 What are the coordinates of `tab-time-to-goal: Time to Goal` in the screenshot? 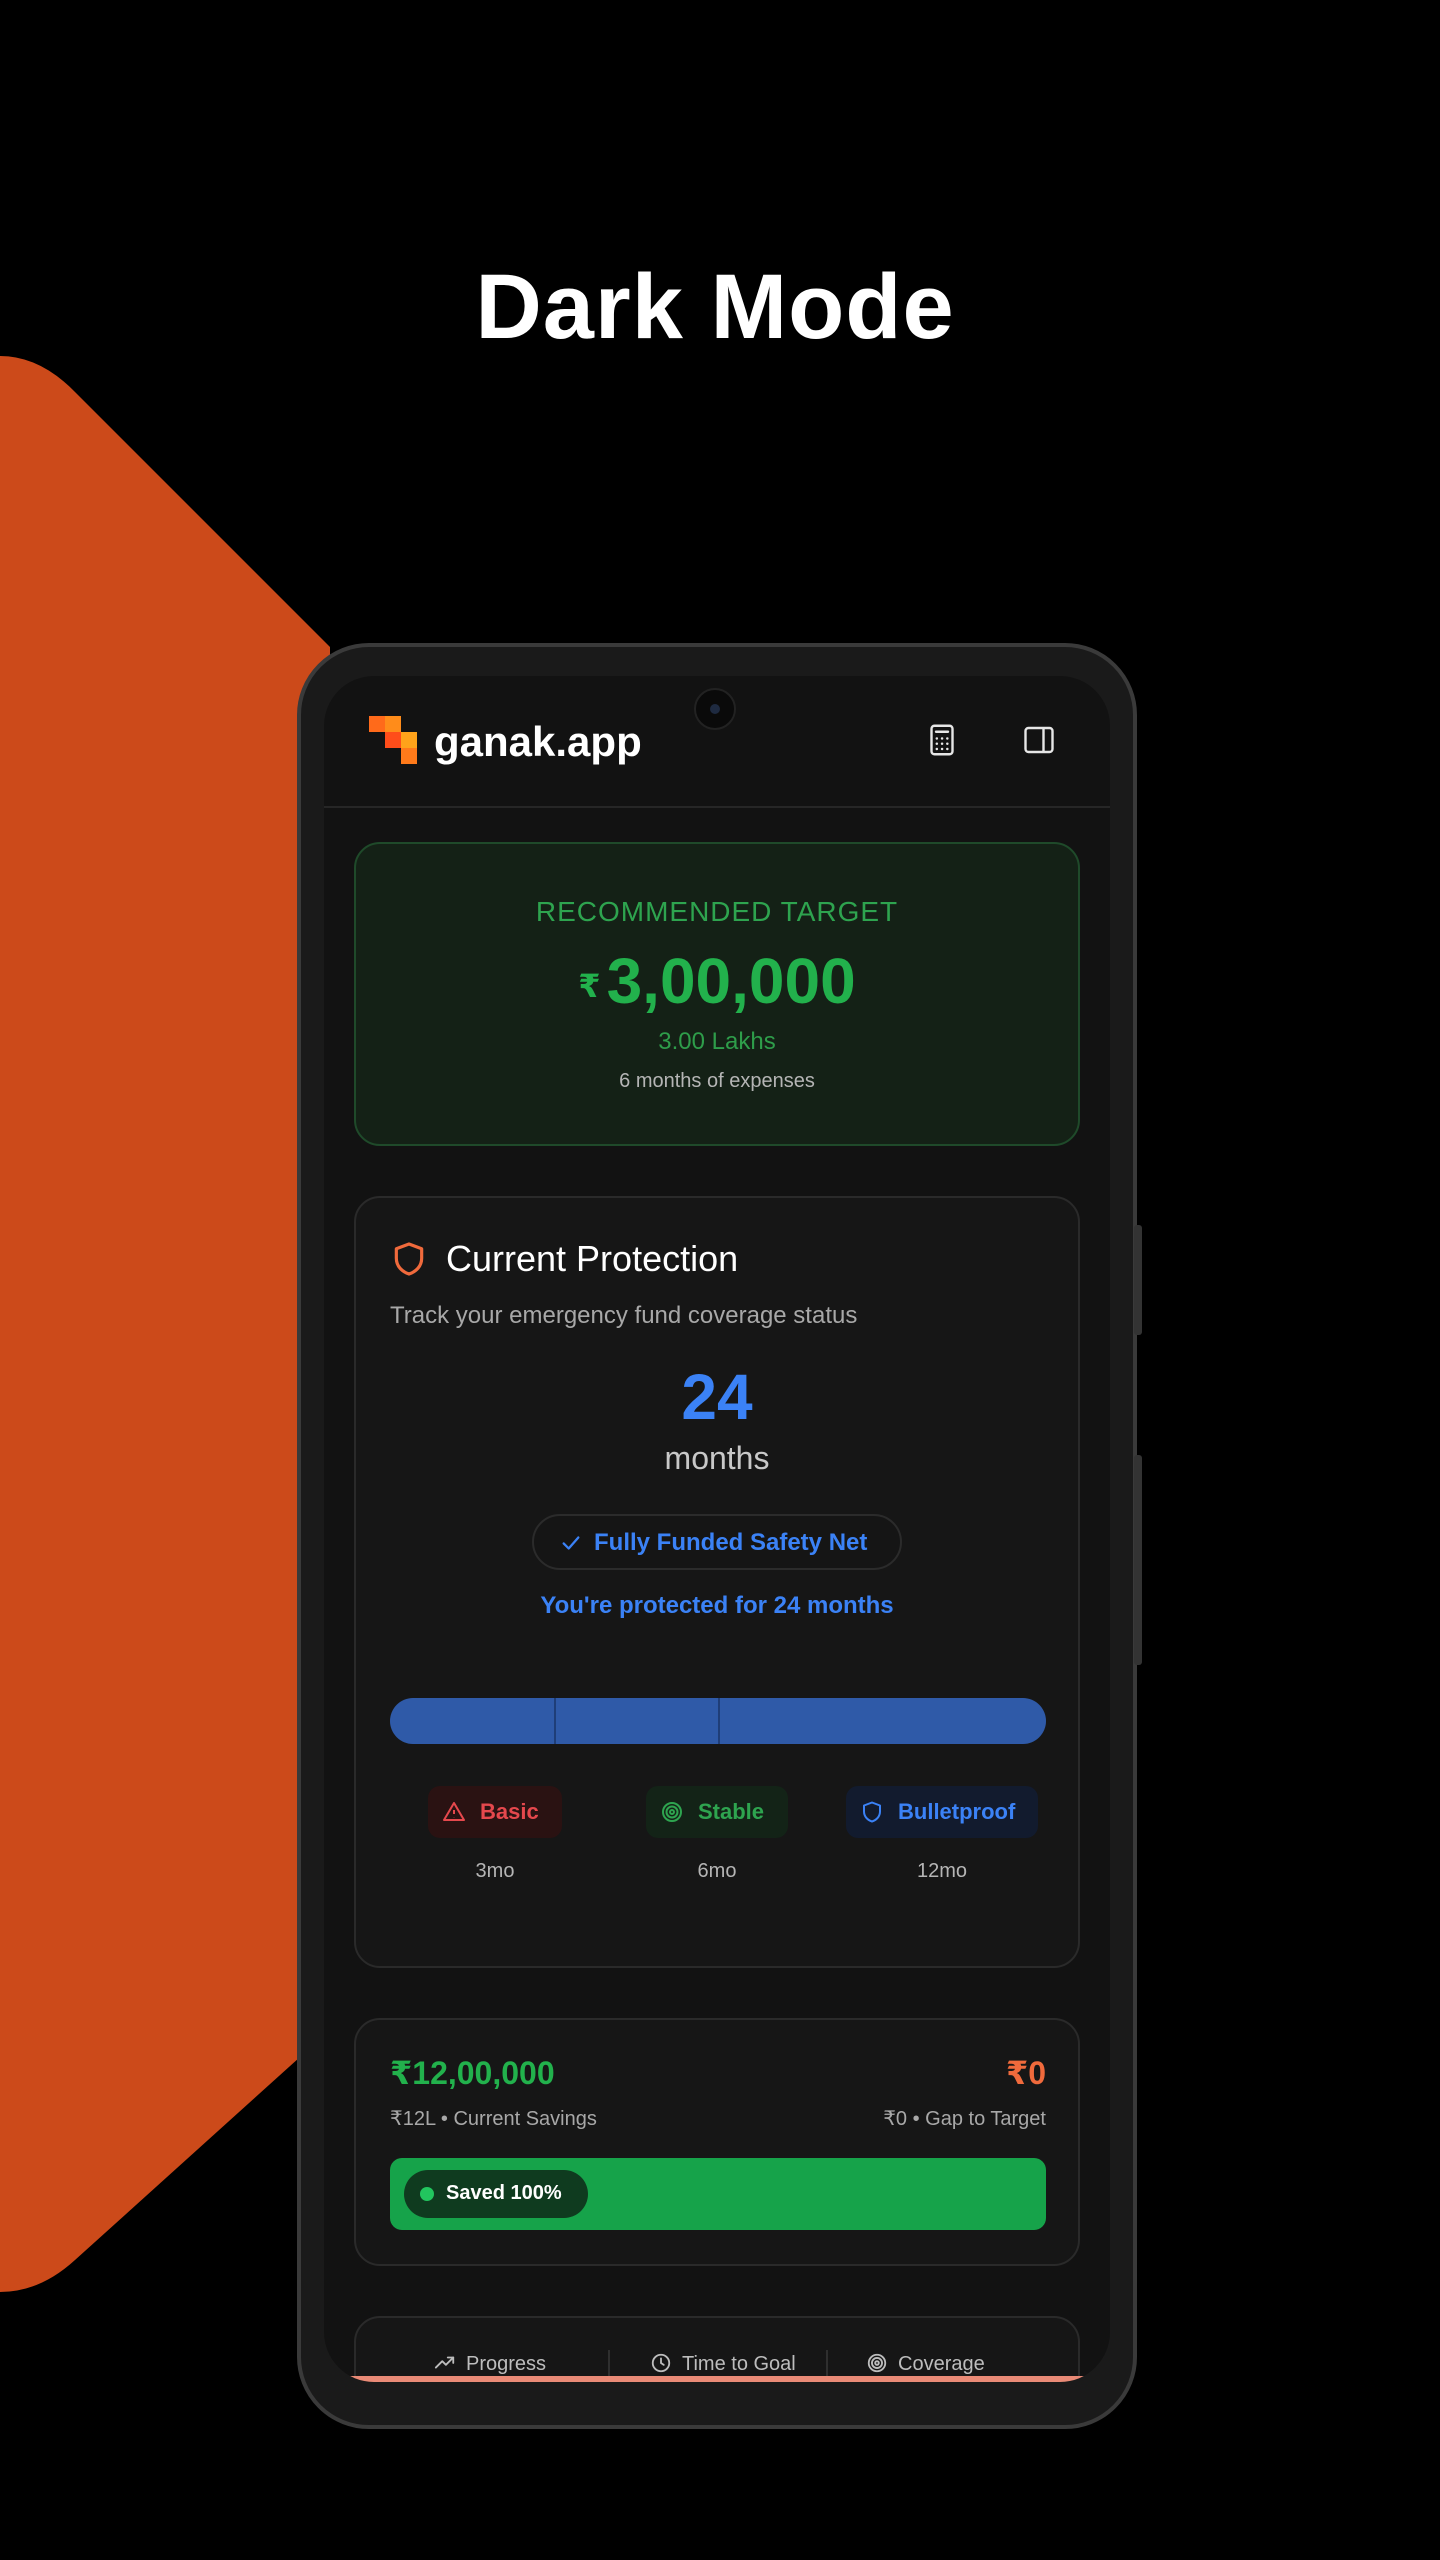 It's located at (723, 2364).